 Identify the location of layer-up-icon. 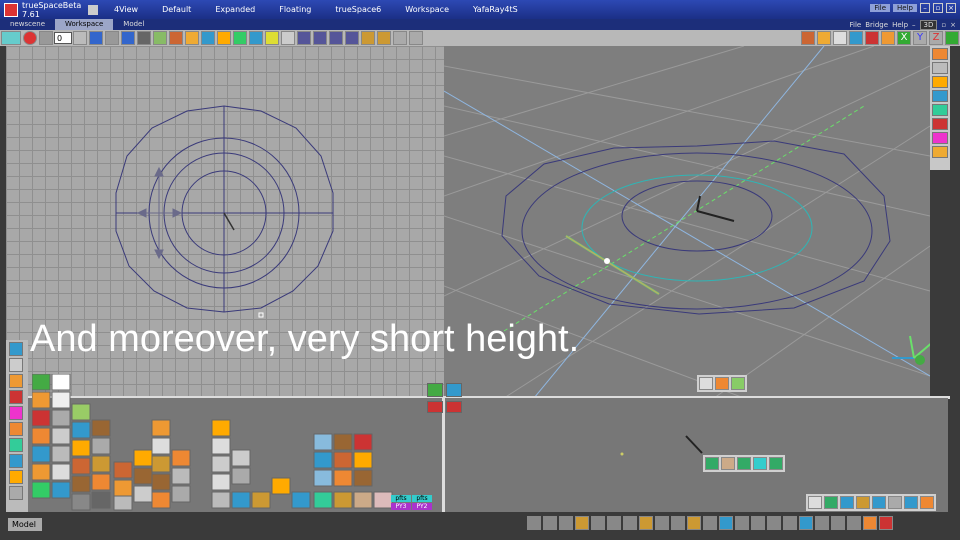
(454, 407).